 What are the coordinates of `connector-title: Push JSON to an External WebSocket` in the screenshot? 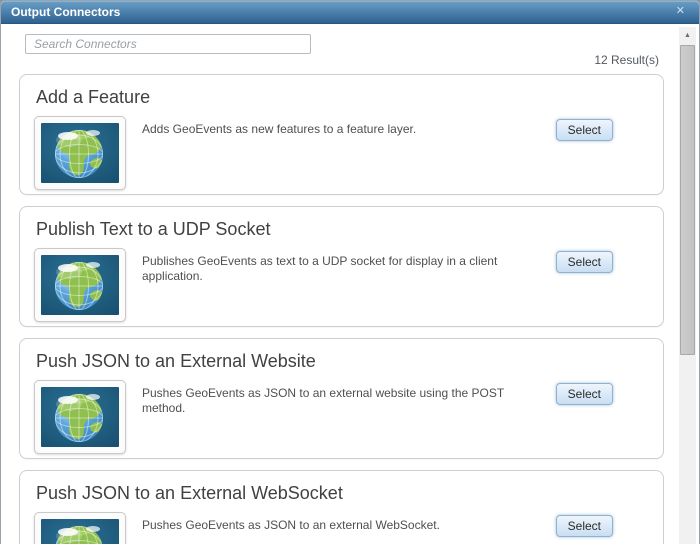 It's located at (189, 493).